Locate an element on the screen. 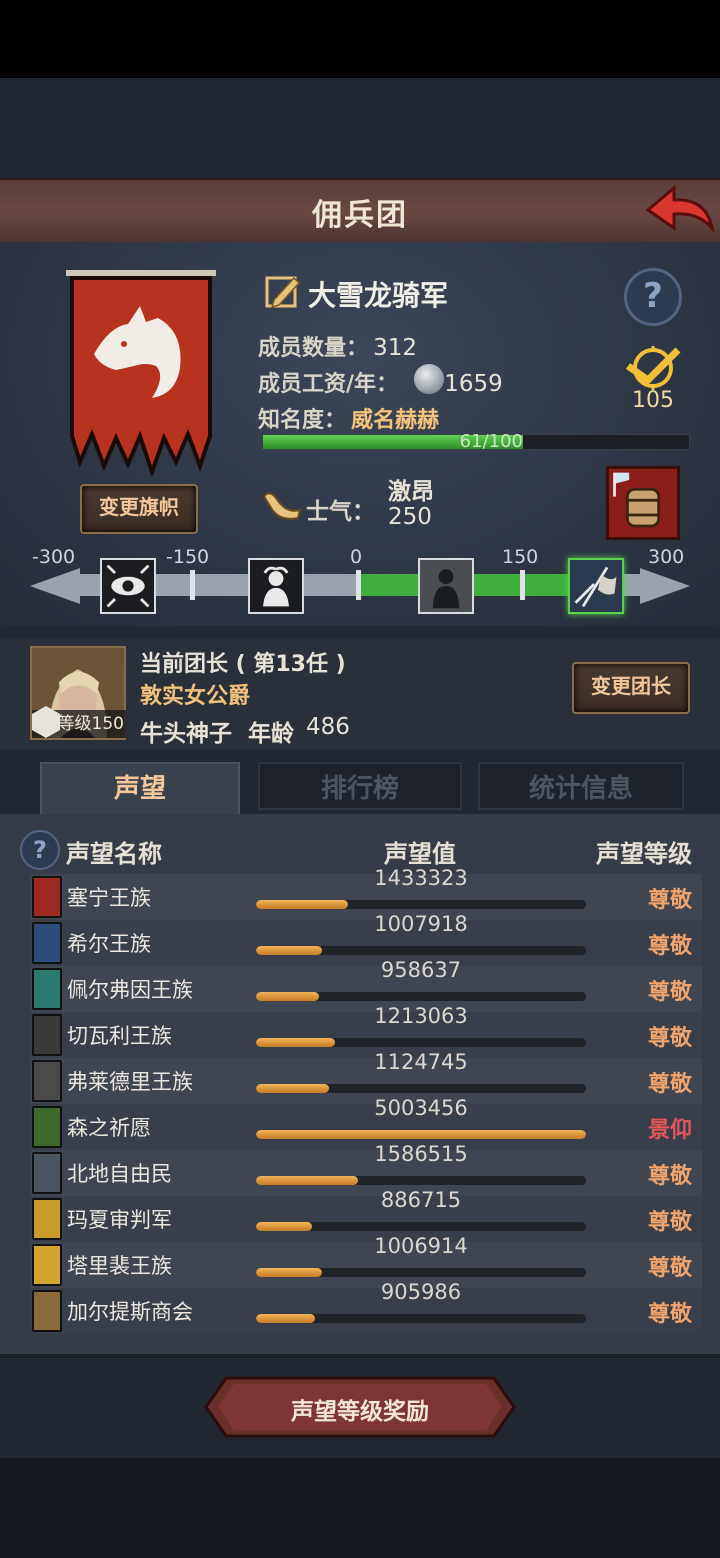 The height and width of the screenshot is (1558, 720). members-value: 312 is located at coordinates (395, 348).